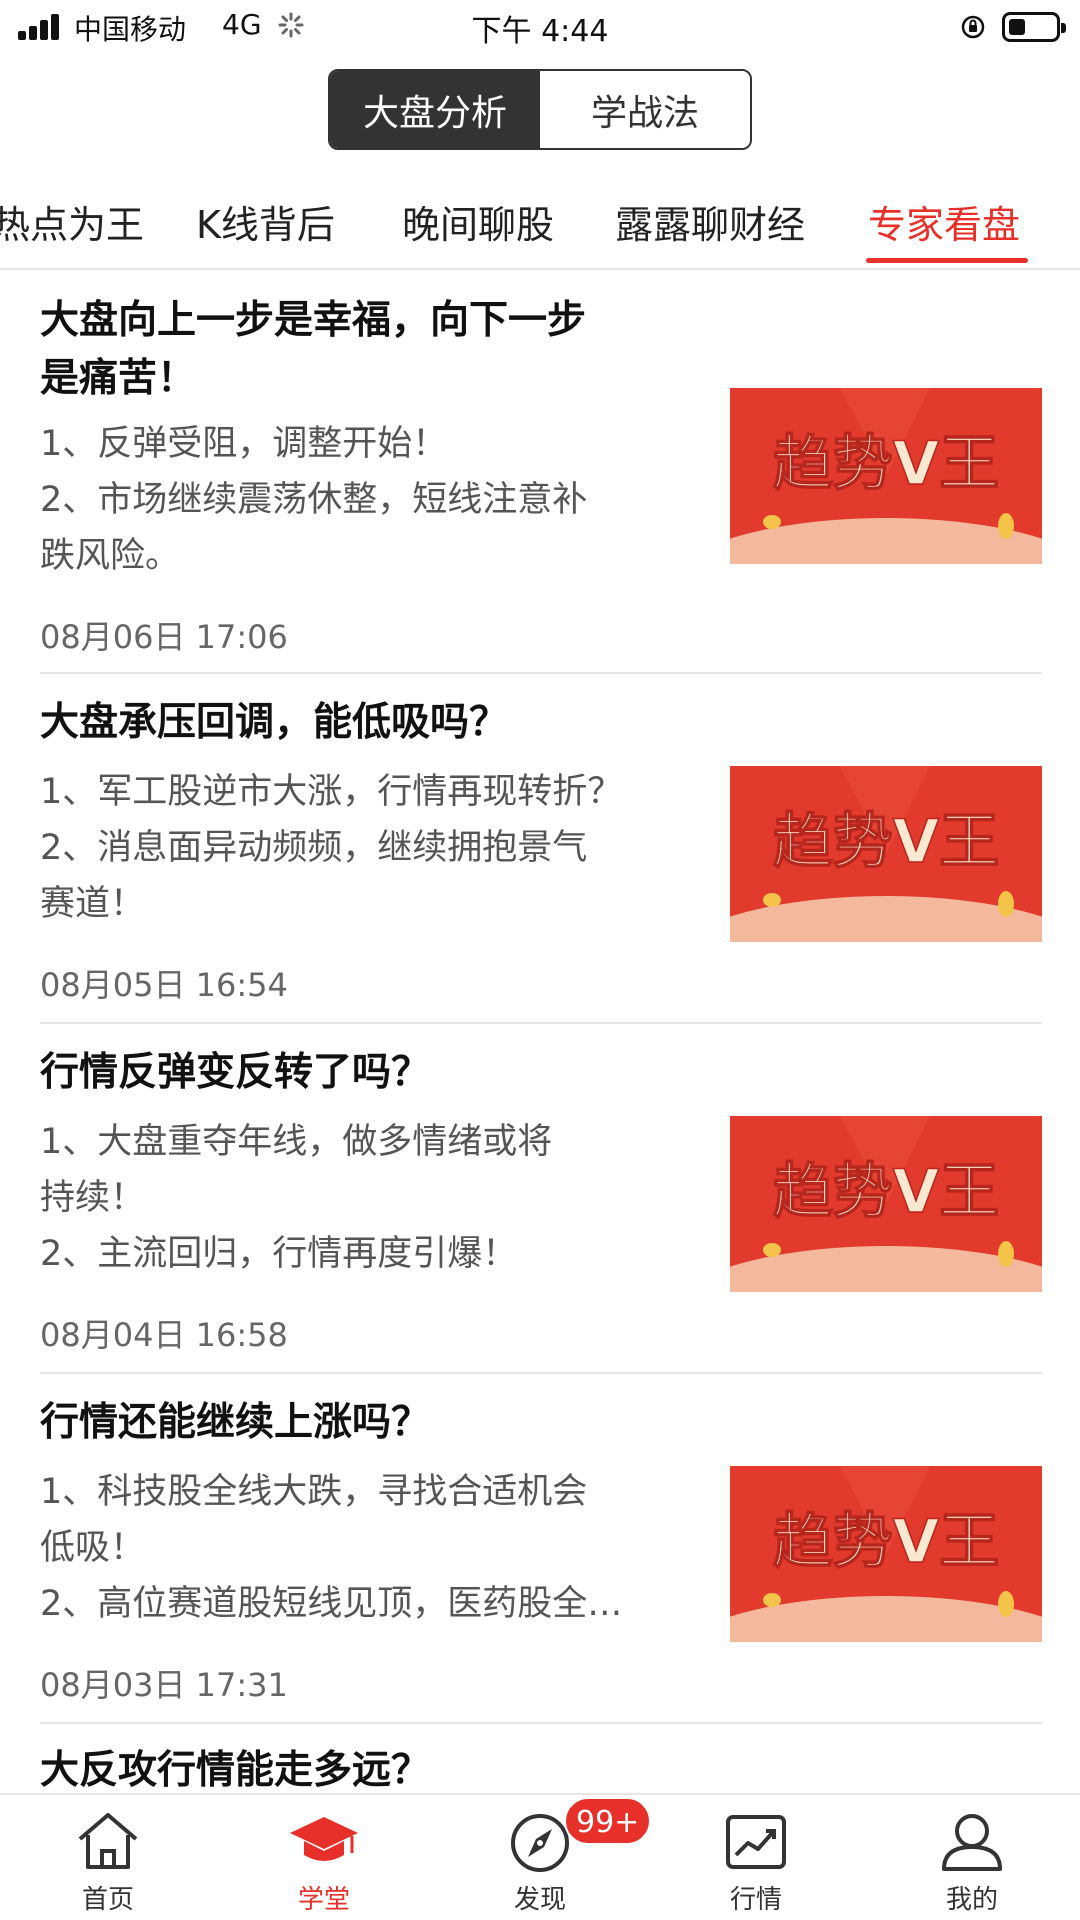 The width and height of the screenshot is (1080, 1920). What do you see at coordinates (164, 637) in the screenshot?
I see `article-date: 08月06日 17:06` at bounding box center [164, 637].